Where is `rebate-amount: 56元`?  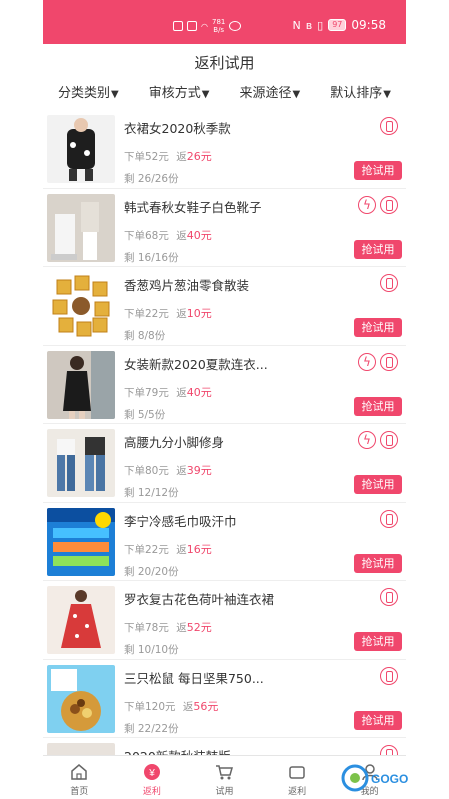
rebate-amount: 56元 is located at coordinates (206, 706).